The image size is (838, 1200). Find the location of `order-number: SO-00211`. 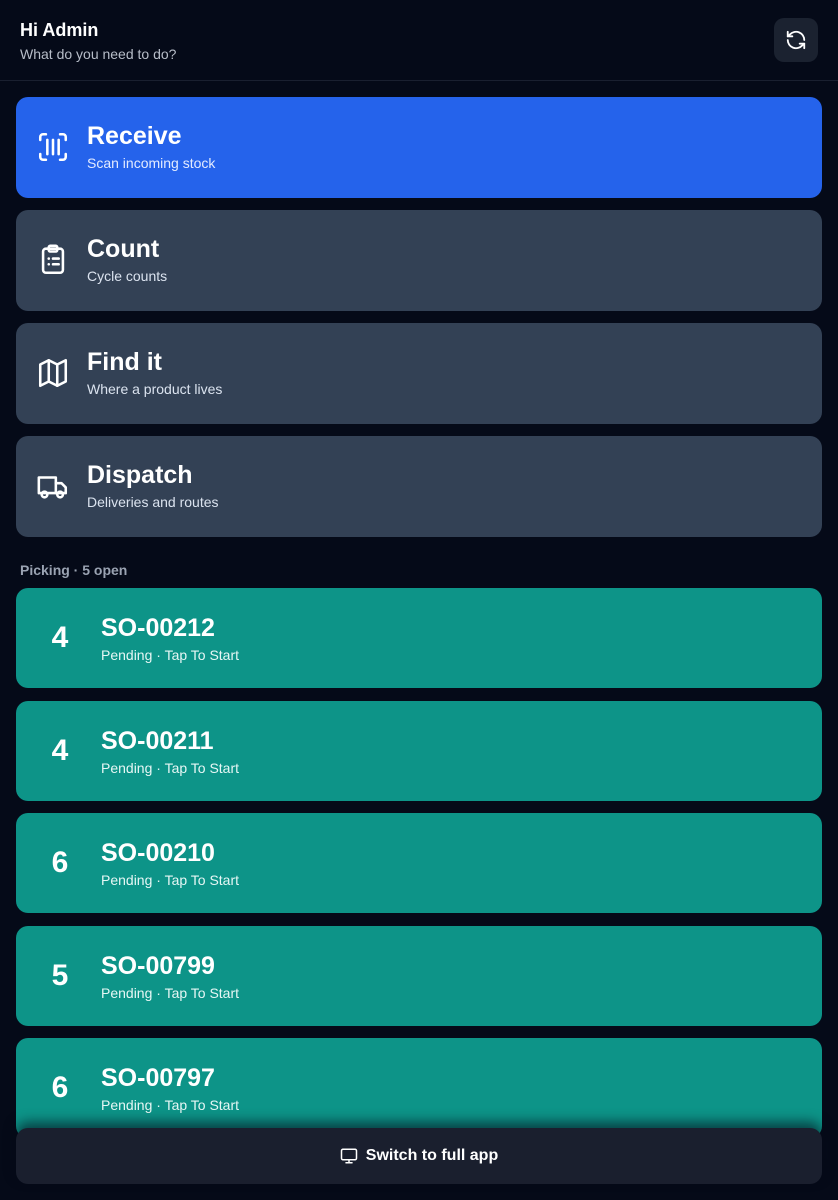

order-number: SO-00211 is located at coordinates (157, 740).